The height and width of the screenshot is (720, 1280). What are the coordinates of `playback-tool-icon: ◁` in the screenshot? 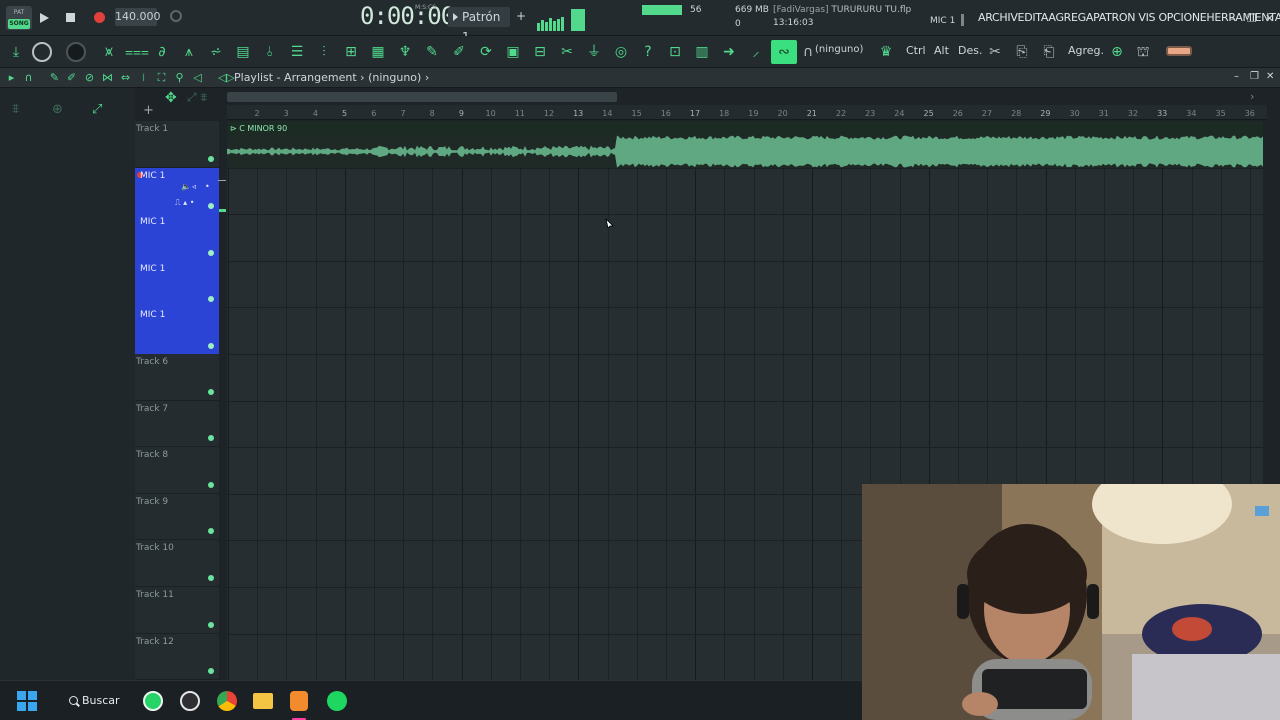 It's located at (197, 77).